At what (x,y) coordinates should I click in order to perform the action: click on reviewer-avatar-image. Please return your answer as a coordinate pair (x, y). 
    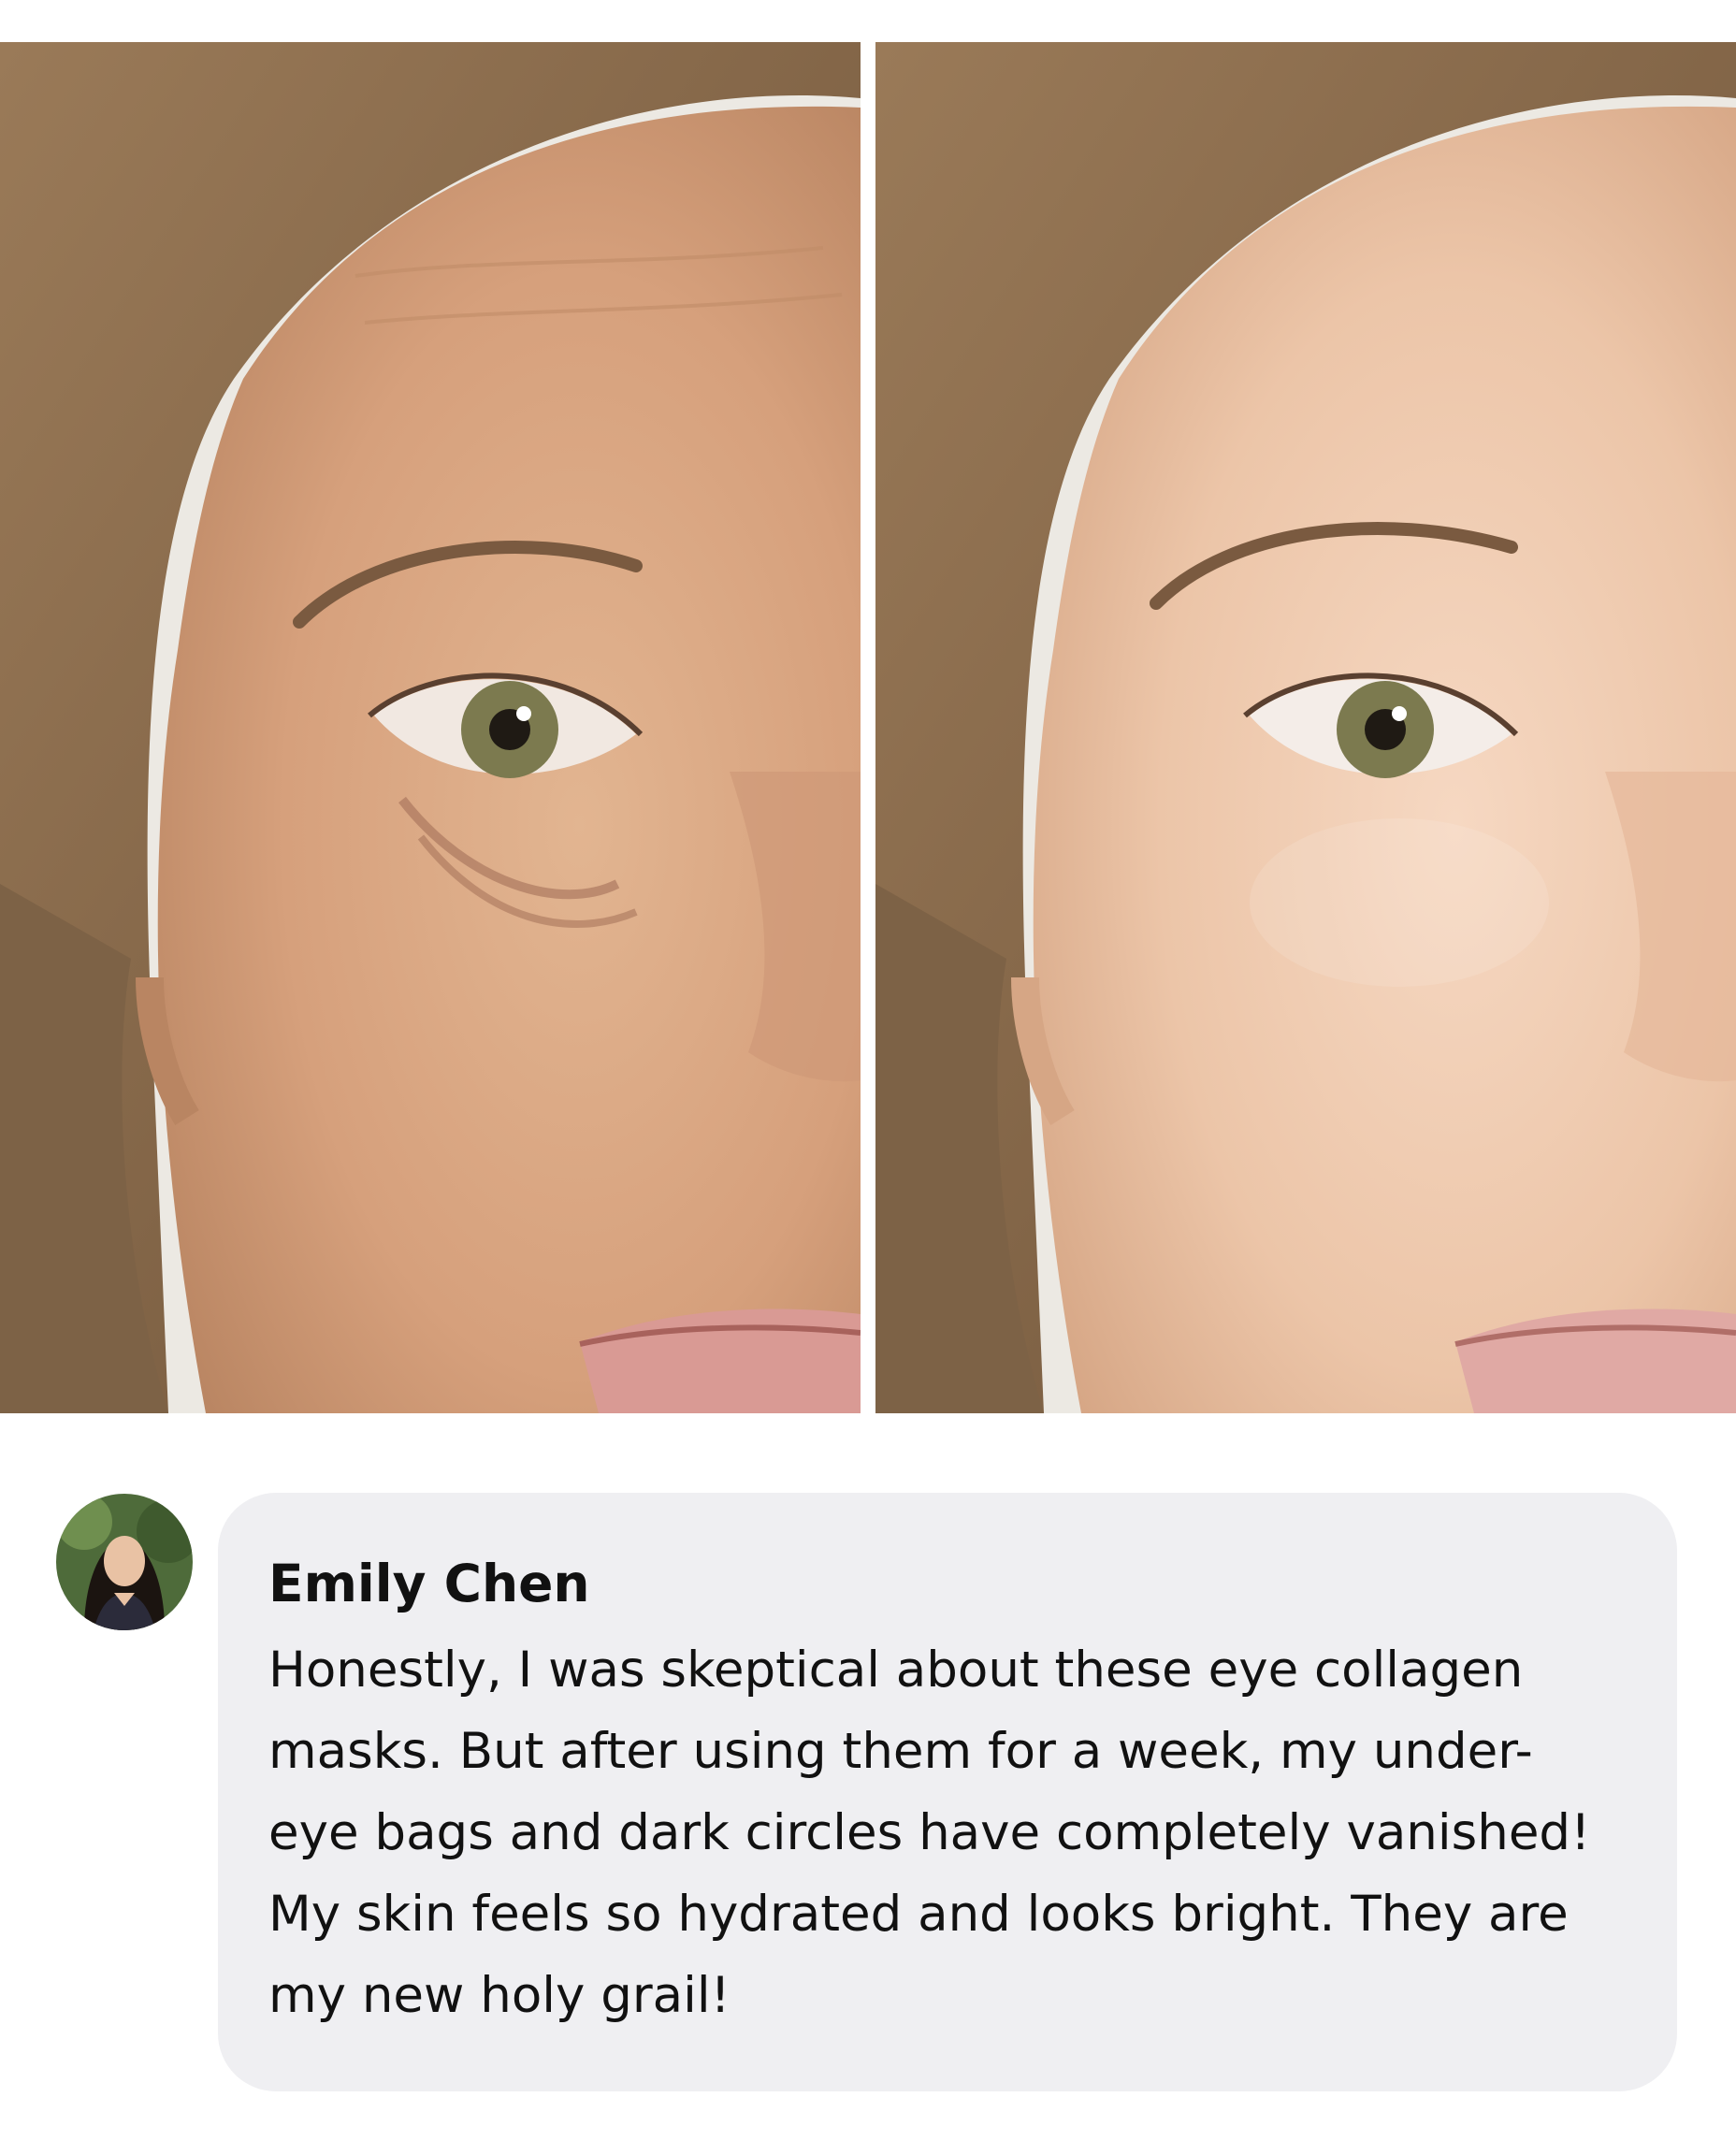
    Looking at the image, I should click on (124, 1562).